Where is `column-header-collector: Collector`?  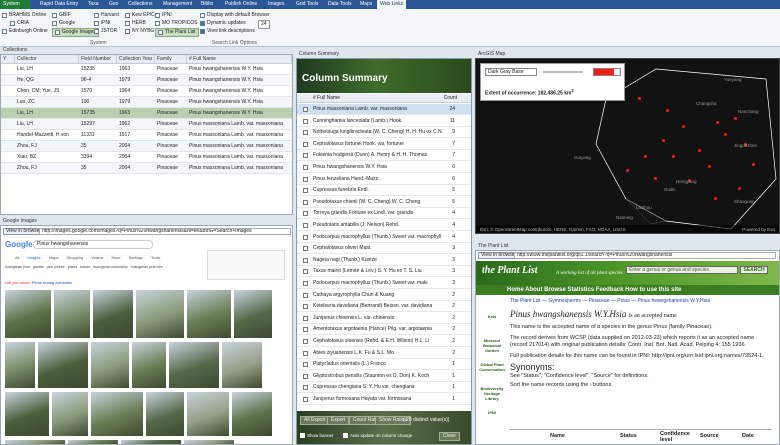
column-header-collector: Collector is located at coordinates (47, 59).